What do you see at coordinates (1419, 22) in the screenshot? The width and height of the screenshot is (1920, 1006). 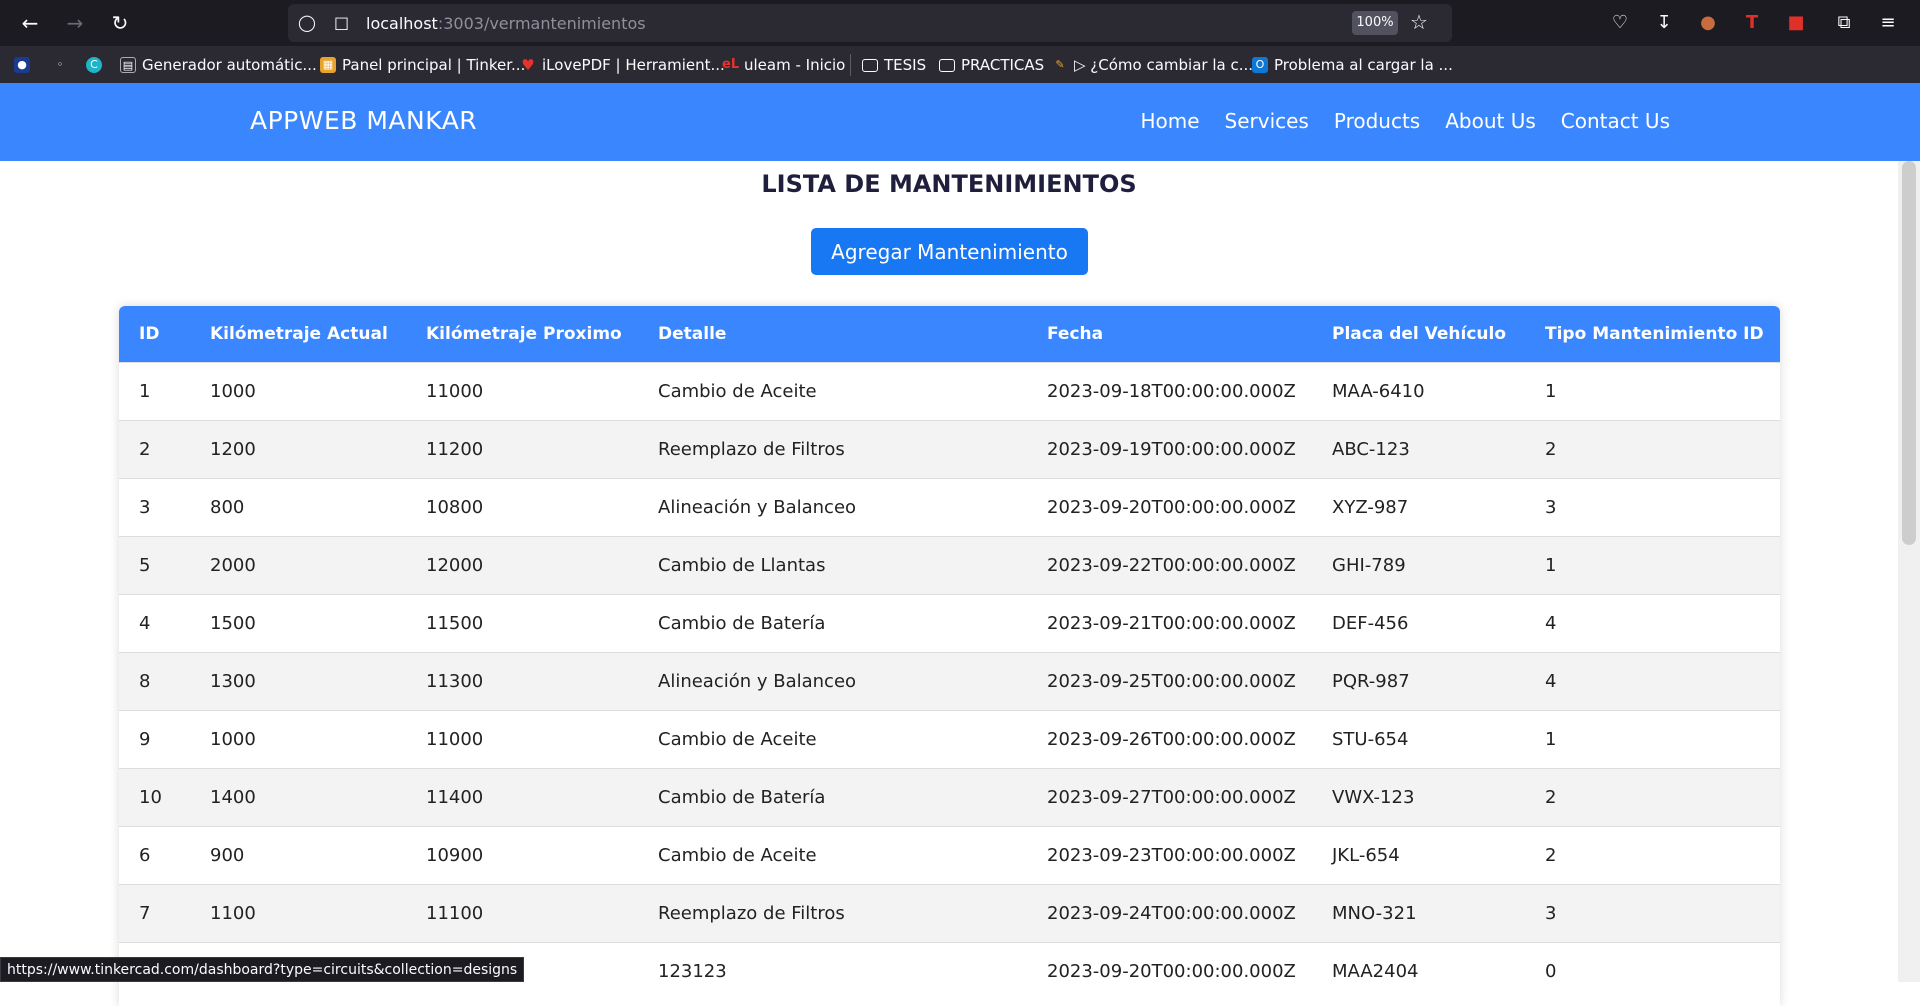 I see `bookmark-star-icon: ☆` at bounding box center [1419, 22].